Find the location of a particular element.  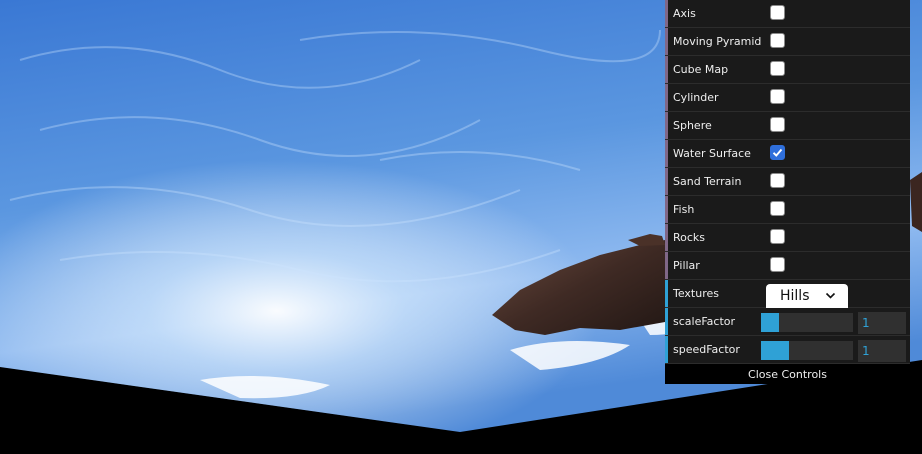

toggle-label-moving-pyramid: Moving Pyramid is located at coordinates (717, 41).